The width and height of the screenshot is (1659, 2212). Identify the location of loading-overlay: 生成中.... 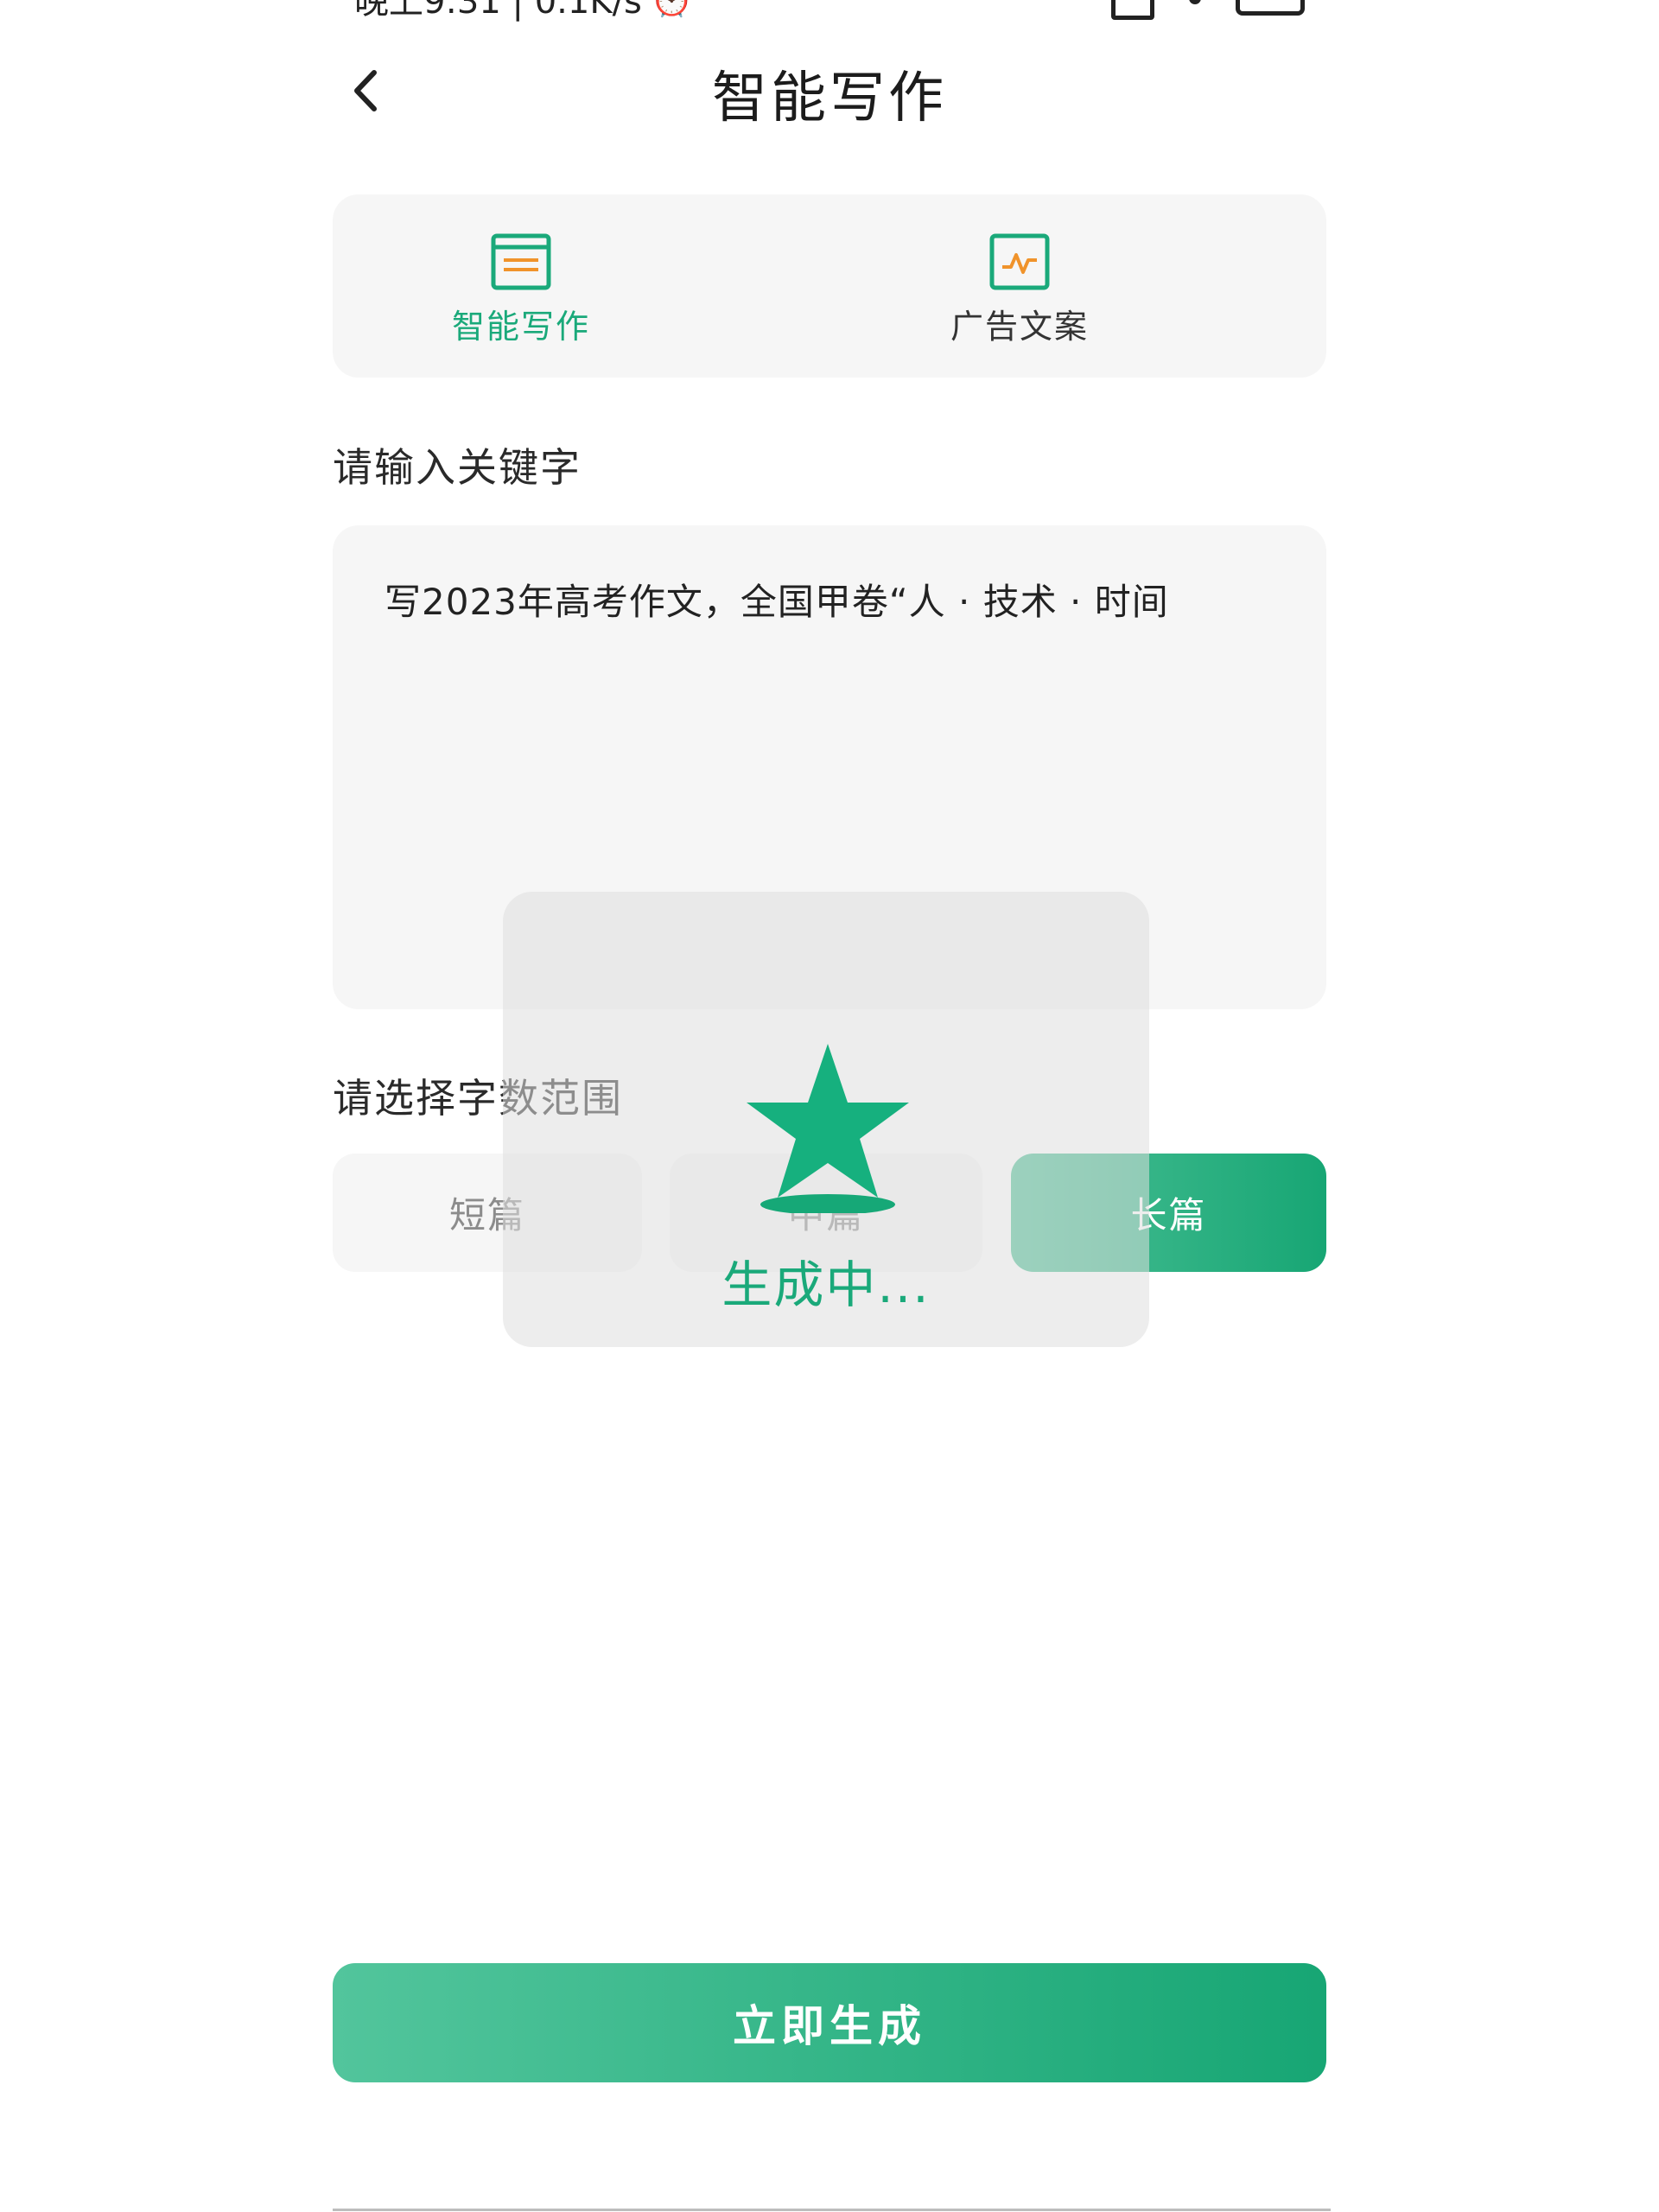
(826, 1119).